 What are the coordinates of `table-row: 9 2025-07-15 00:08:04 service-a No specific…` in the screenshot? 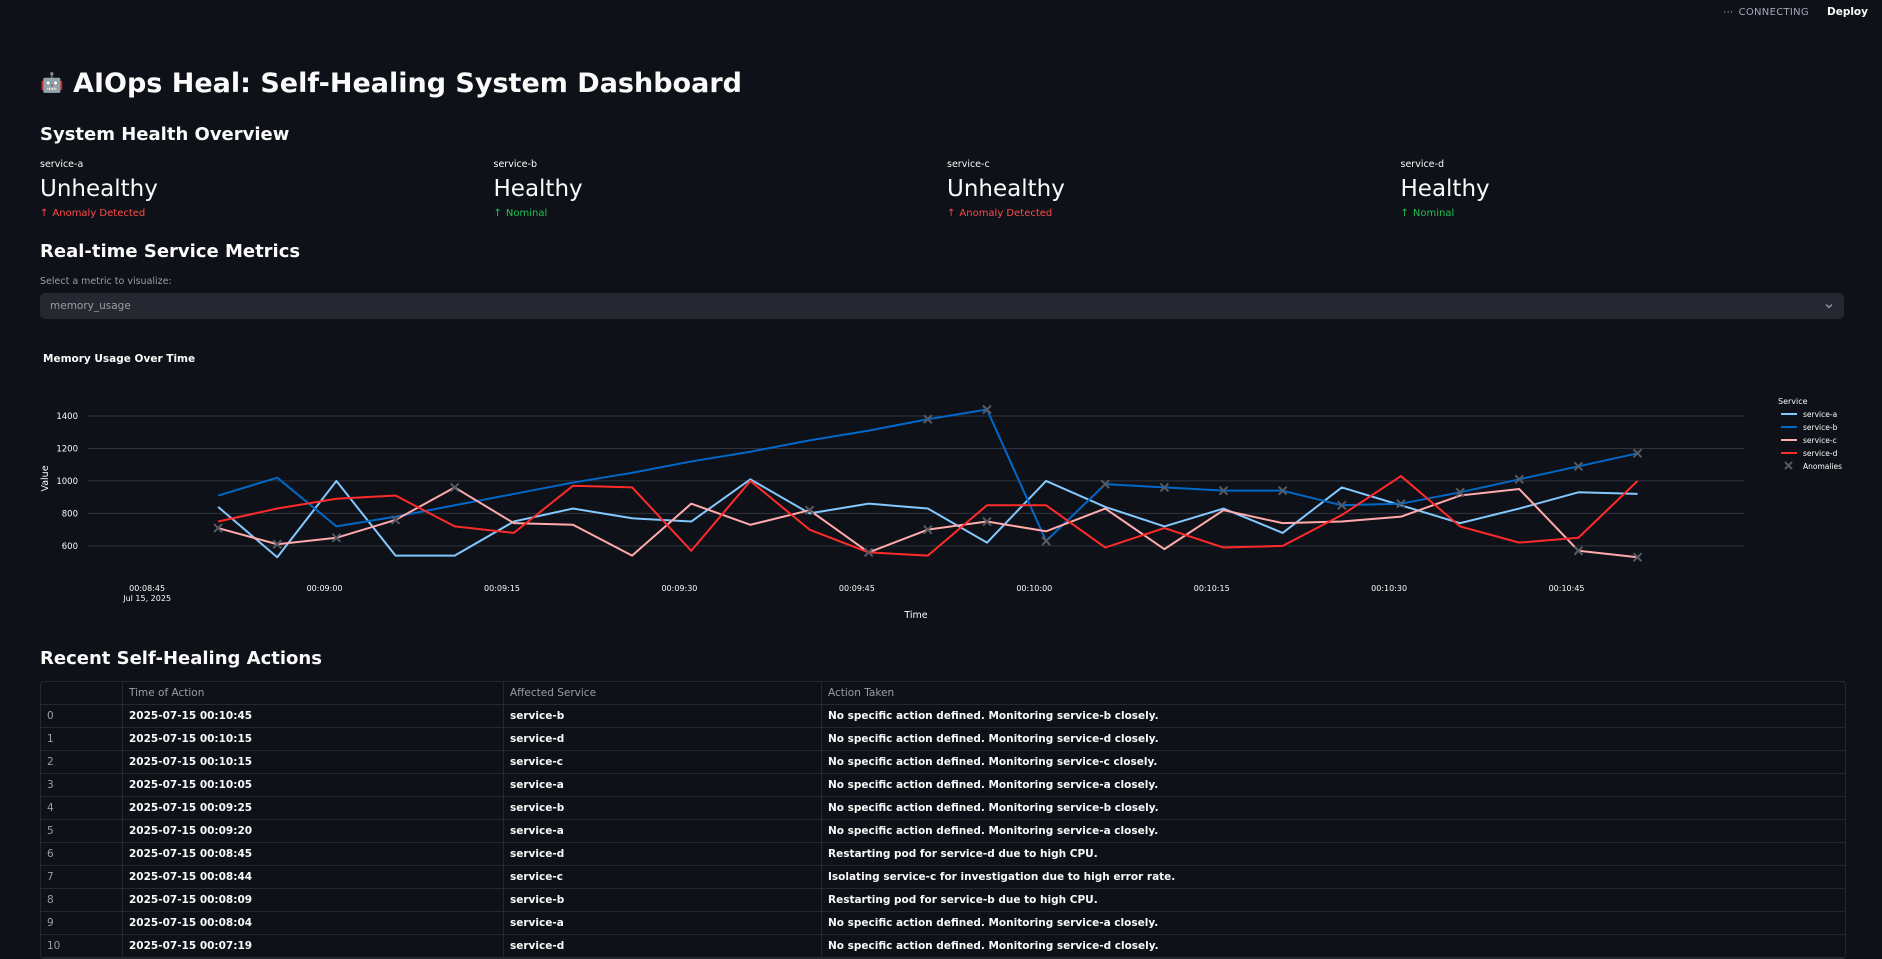 It's located at (943, 923).